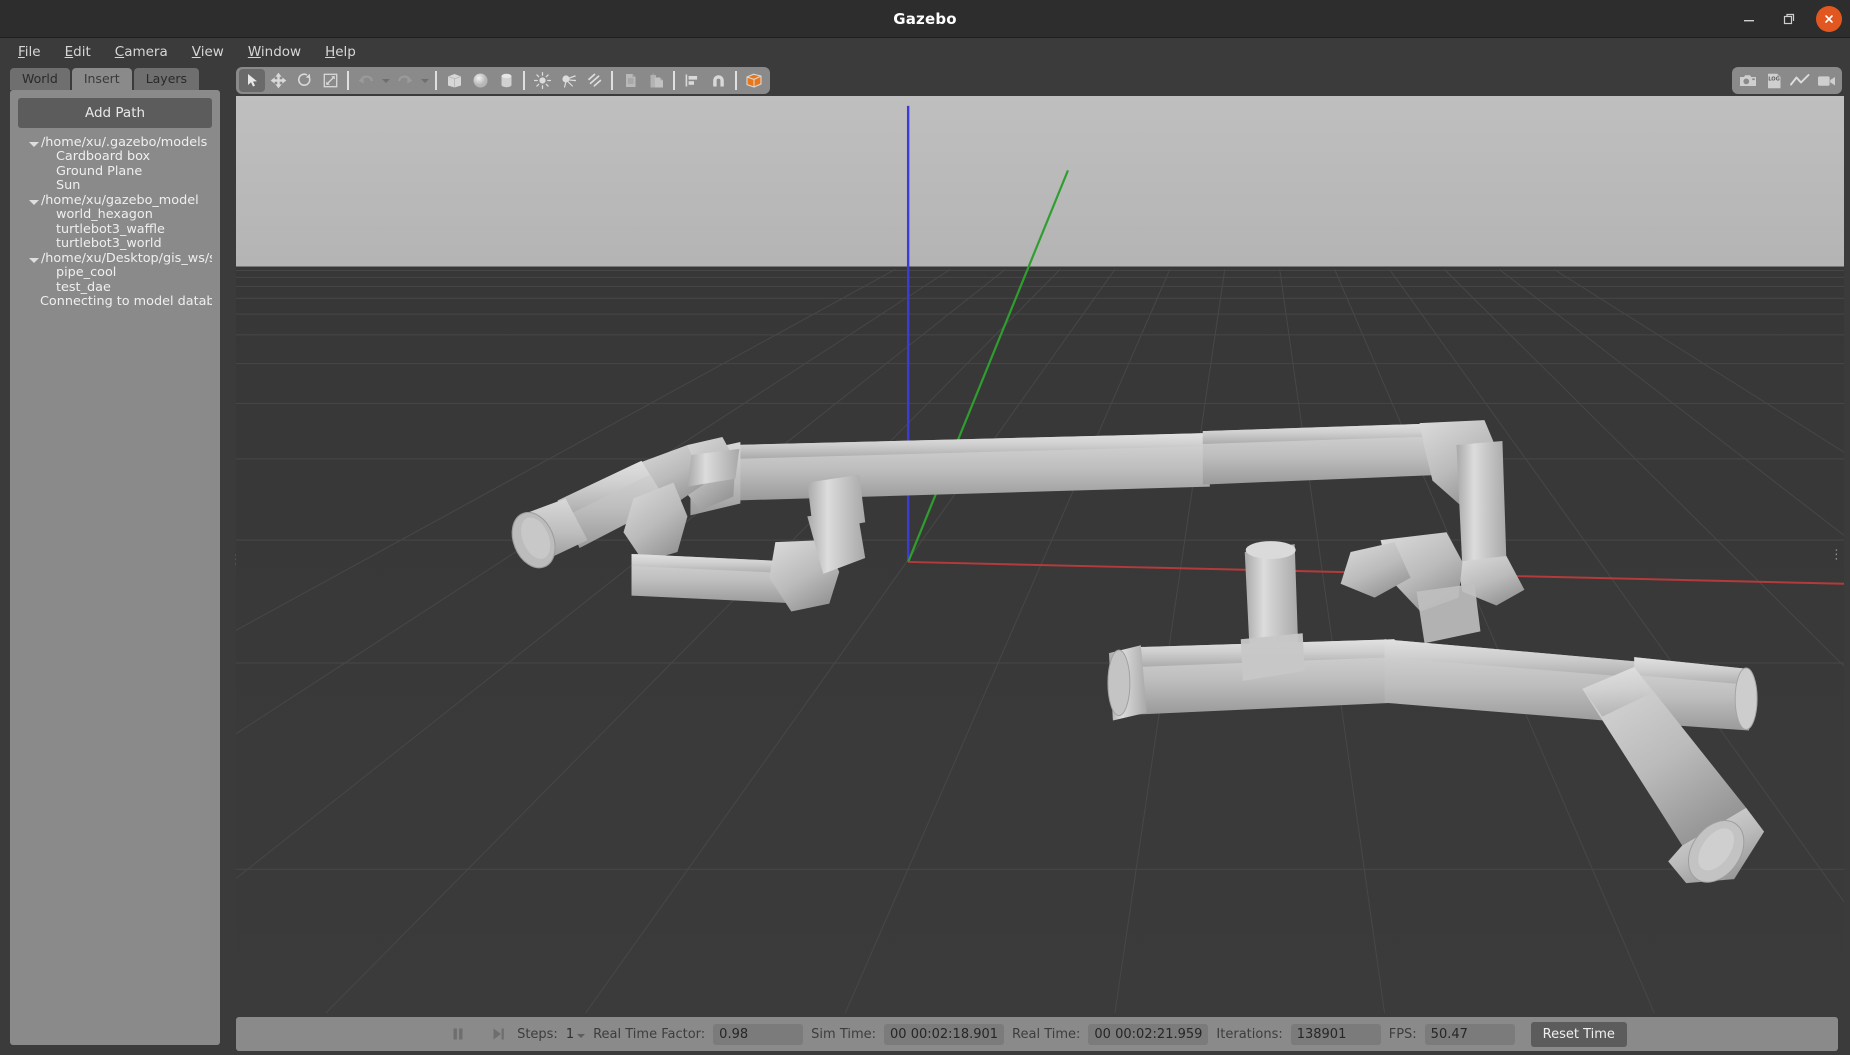 The height and width of the screenshot is (1055, 1850). Describe the element at coordinates (340, 52) in the screenshot. I see `menu-help: Help` at that location.